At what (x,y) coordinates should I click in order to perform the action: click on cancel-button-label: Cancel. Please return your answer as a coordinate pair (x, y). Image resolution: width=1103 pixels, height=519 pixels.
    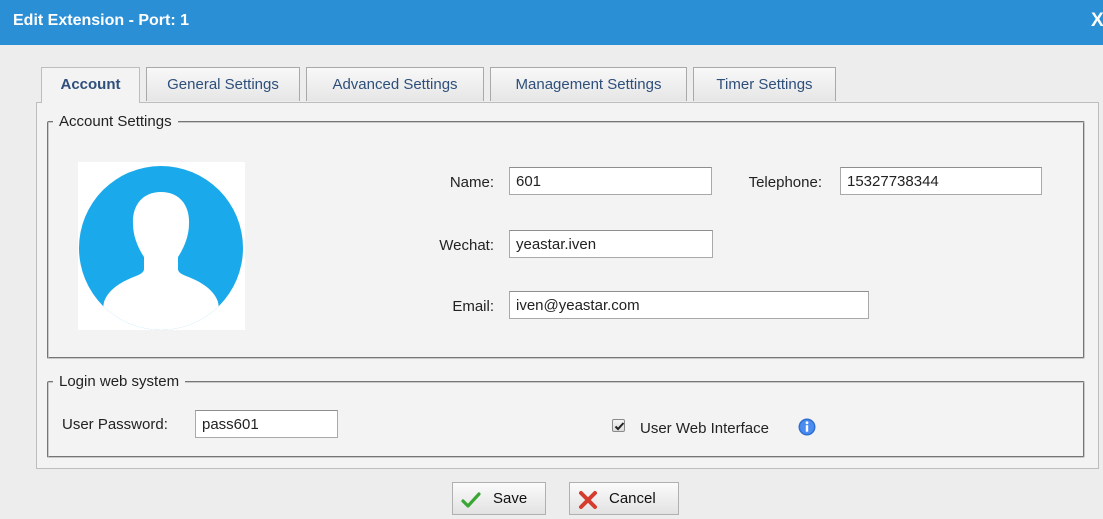
    Looking at the image, I should click on (632, 498).